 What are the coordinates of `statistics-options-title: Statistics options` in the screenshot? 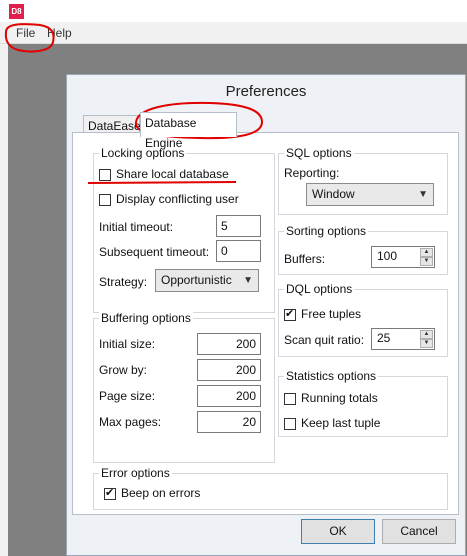 It's located at (331, 376).